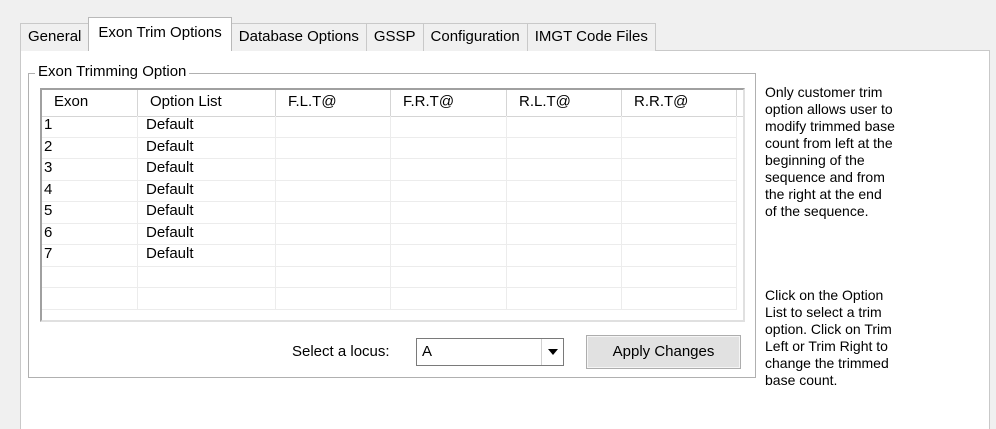  I want to click on tab-database-options: Database Options, so click(298, 37).